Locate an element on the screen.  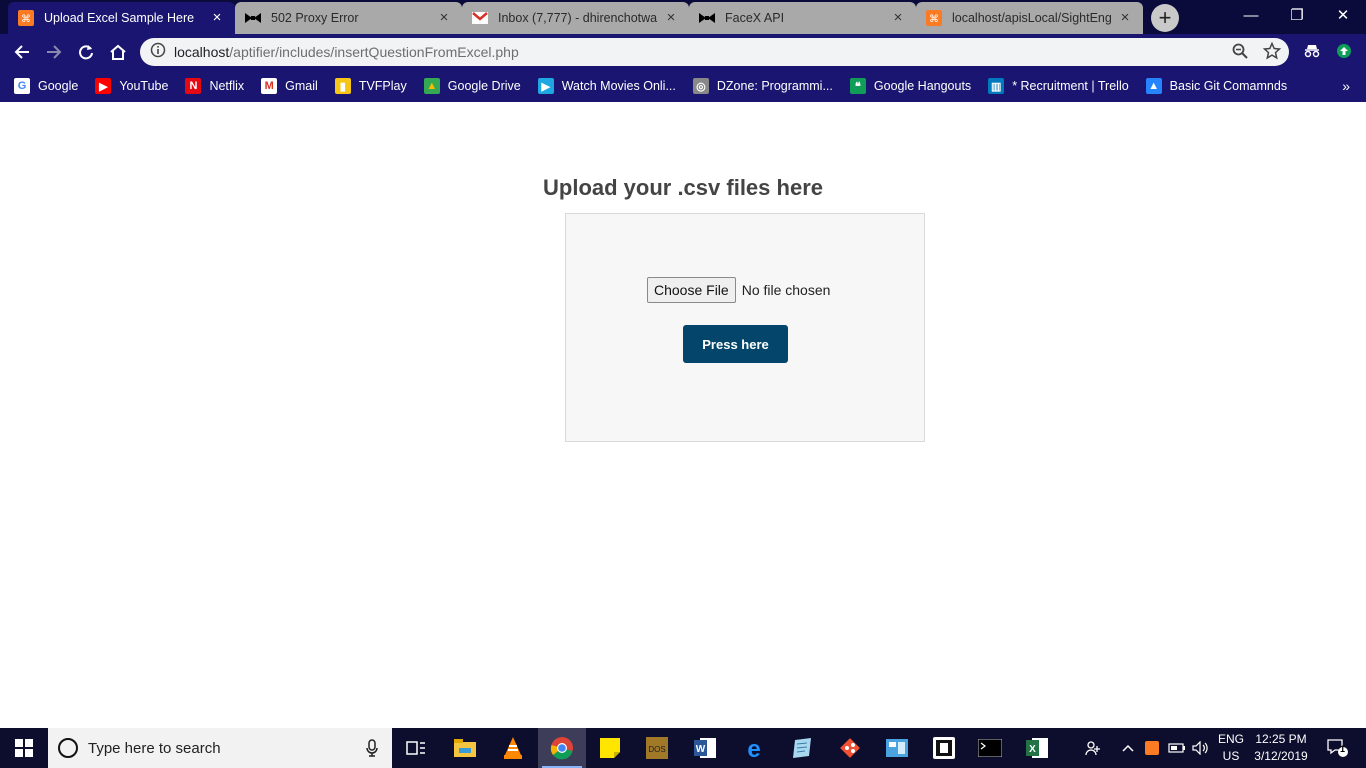
submit-button: Press here is located at coordinates (735, 344).